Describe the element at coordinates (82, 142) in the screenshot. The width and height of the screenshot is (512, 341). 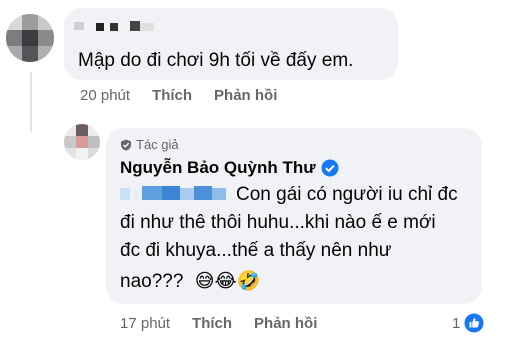
I see `author-avatar` at that location.